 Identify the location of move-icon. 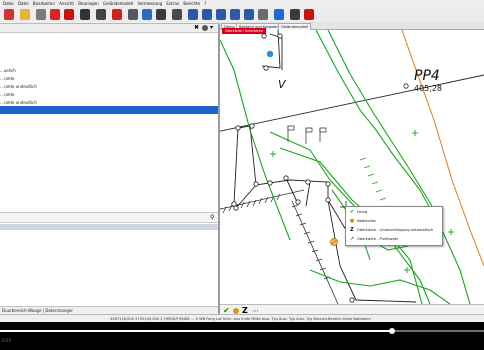
(101, 14).